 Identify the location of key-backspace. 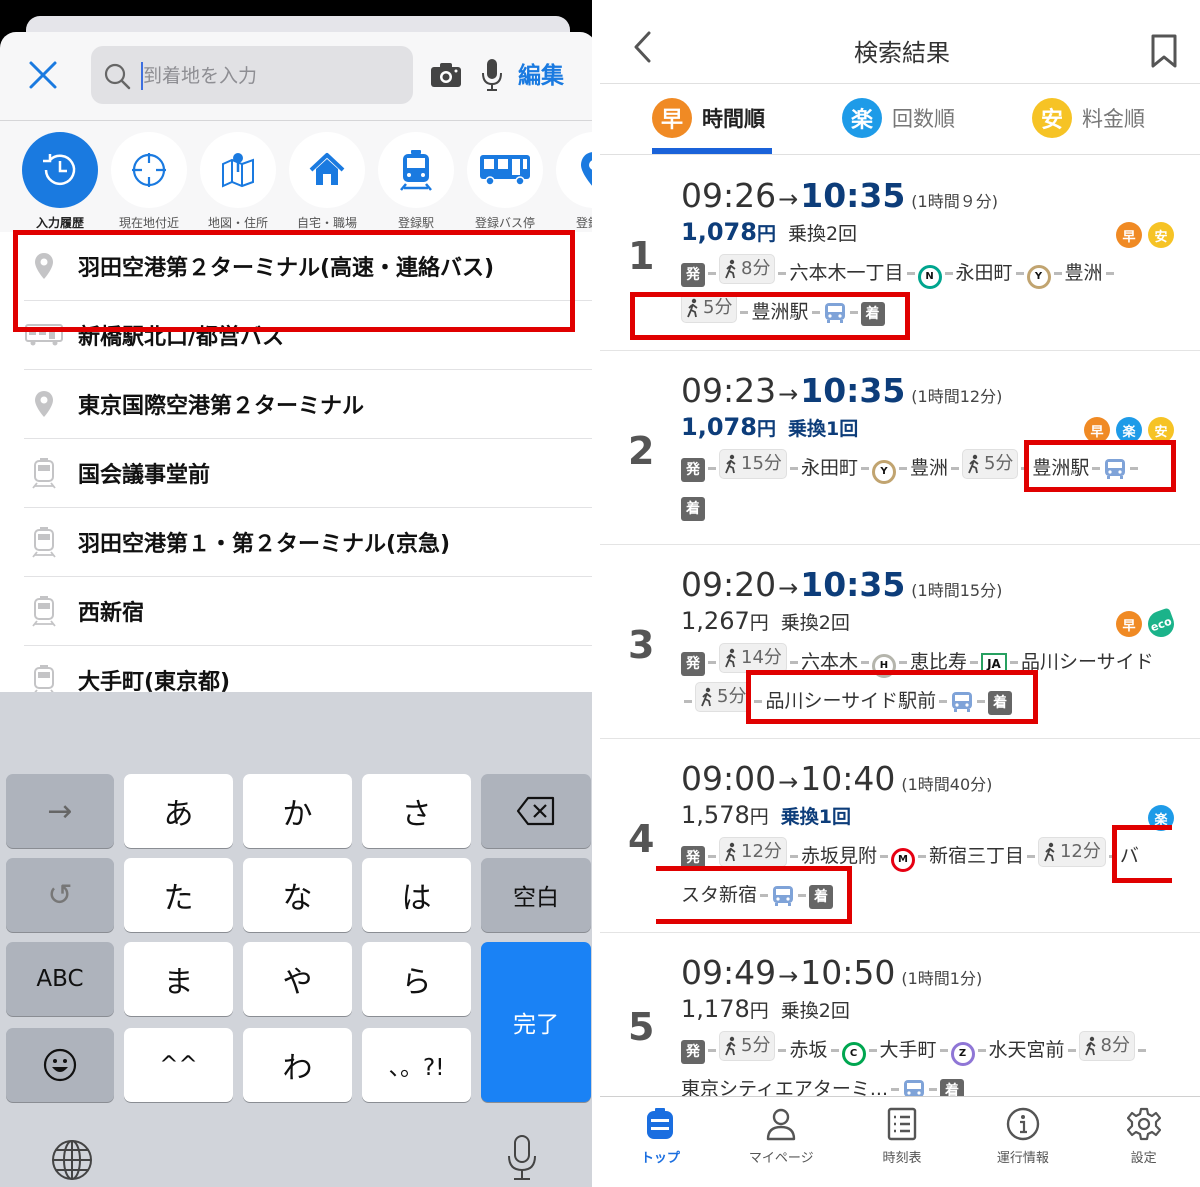
(536, 811).